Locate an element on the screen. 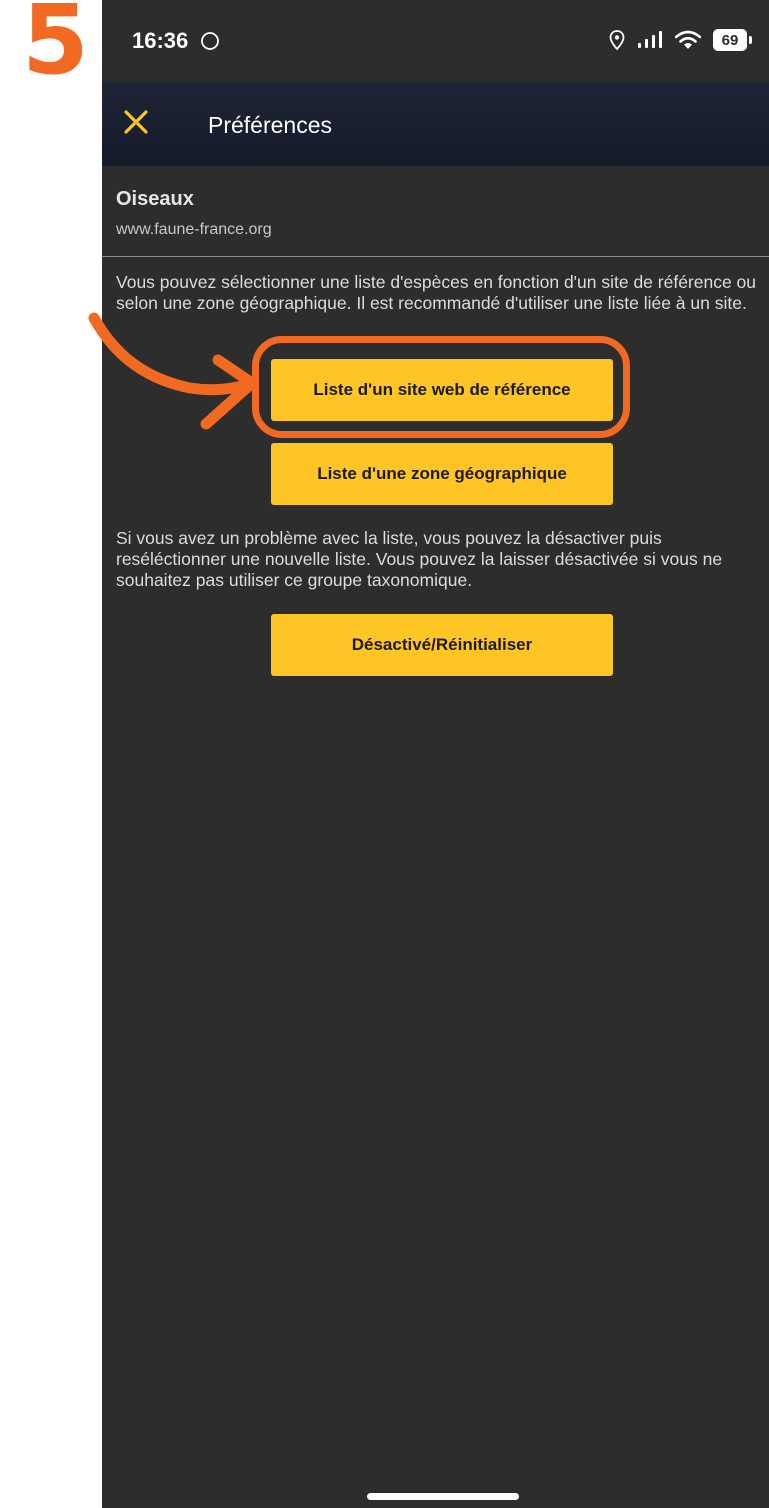  zone-list-button: Liste d'une zone géographique is located at coordinates (442, 474).